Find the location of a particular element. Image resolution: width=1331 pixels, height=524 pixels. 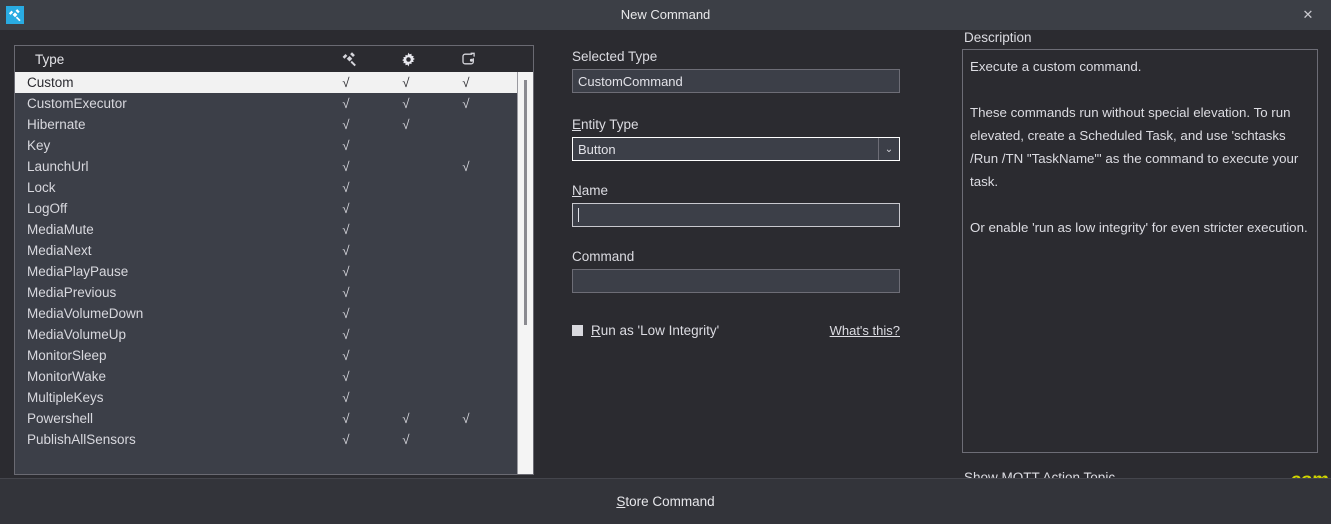

footer-bar: Store Command is located at coordinates (665, 501).